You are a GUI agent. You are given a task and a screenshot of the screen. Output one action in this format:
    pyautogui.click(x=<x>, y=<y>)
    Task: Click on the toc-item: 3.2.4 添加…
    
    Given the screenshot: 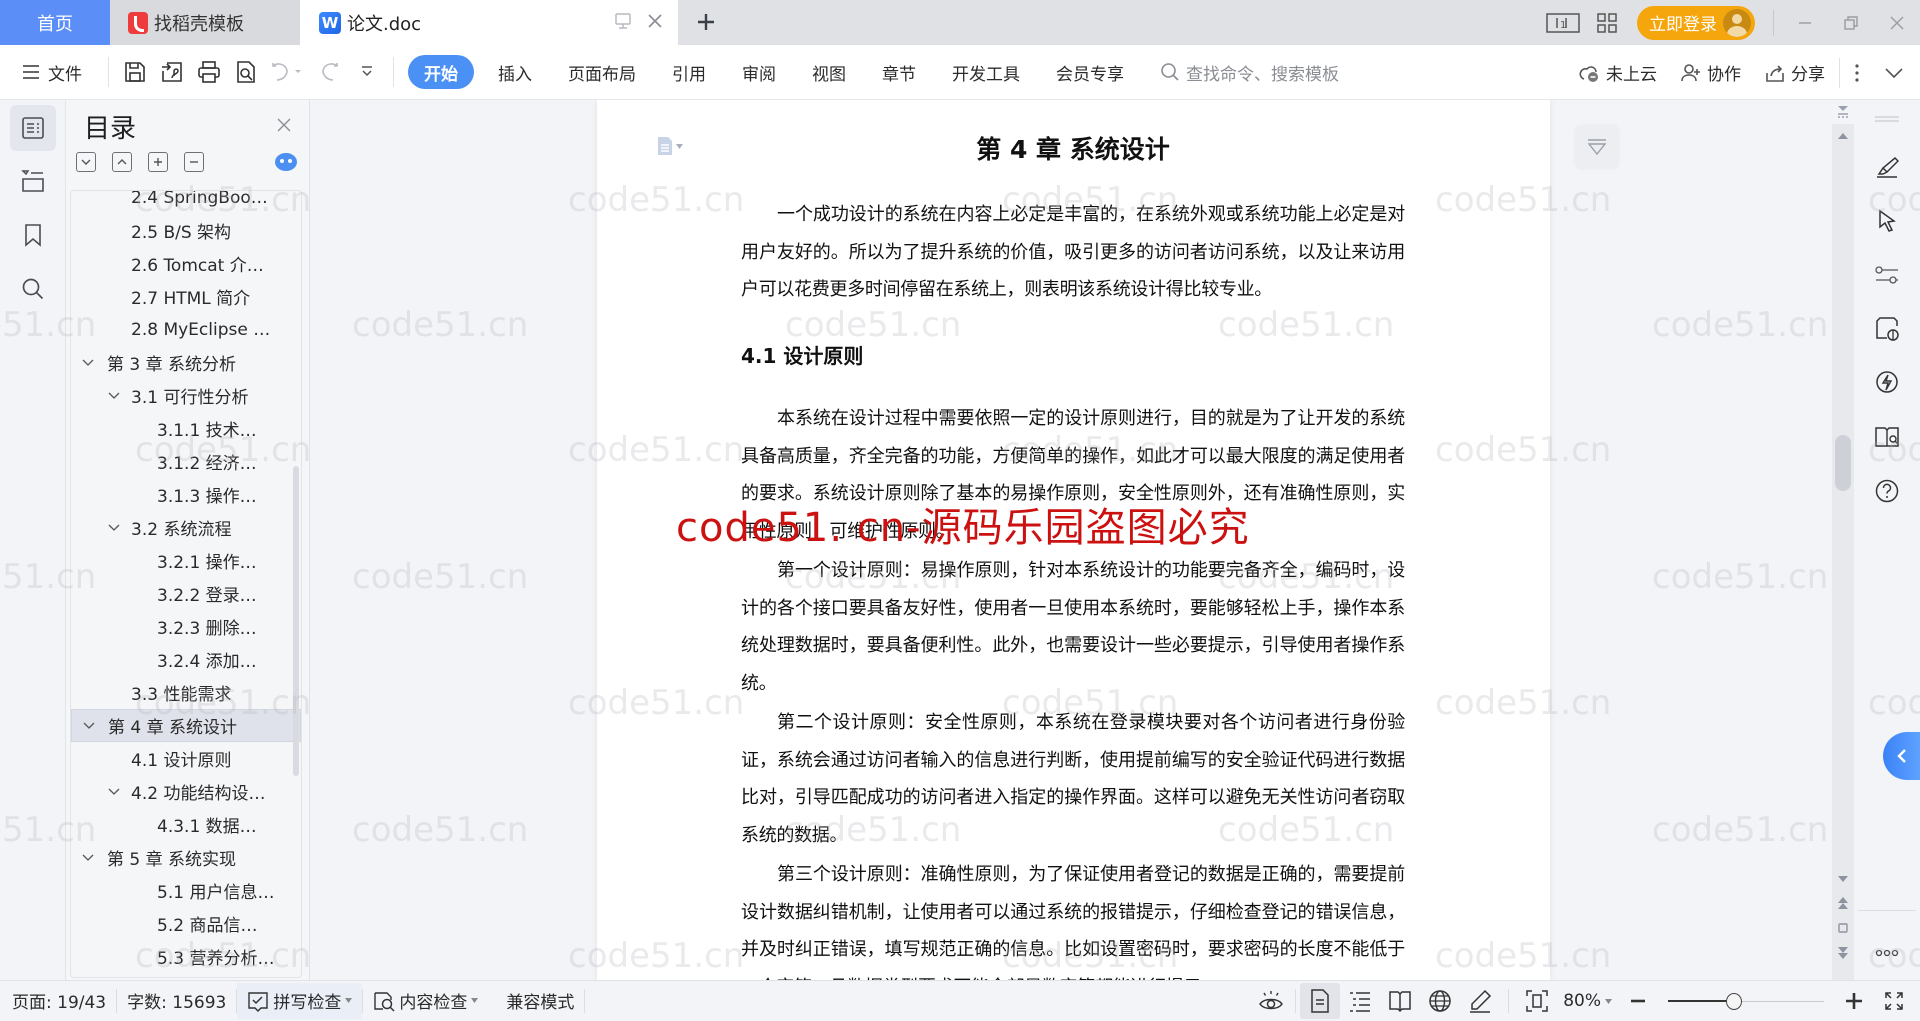 What is the action you would take?
    pyautogui.click(x=186, y=659)
    